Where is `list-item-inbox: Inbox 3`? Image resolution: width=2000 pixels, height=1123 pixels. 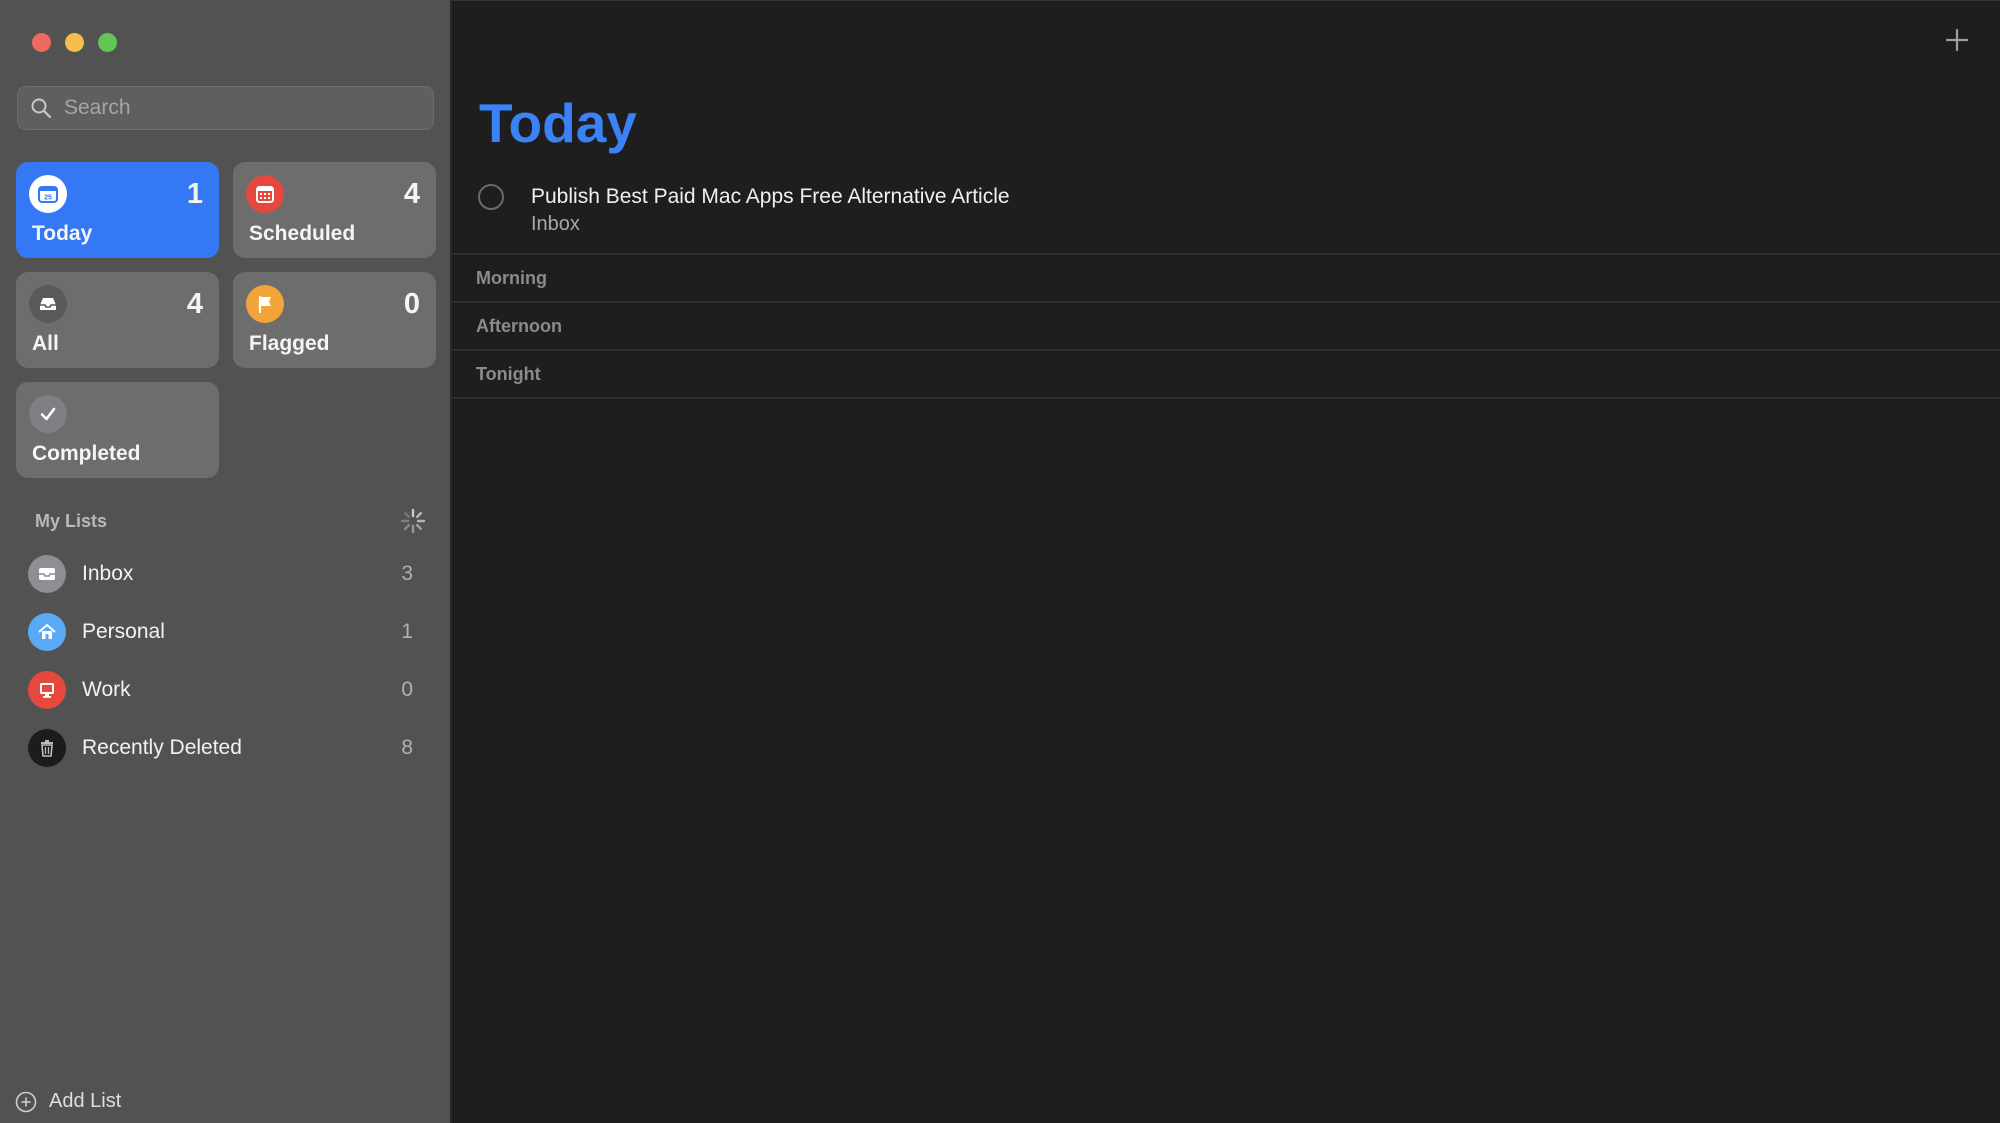
list-item-inbox: Inbox 3 is located at coordinates (223, 574).